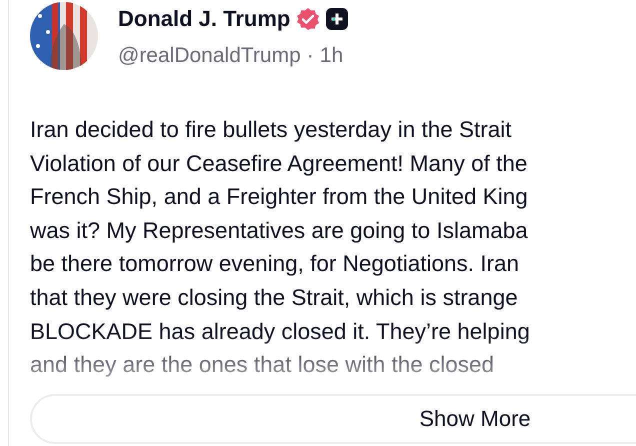  What do you see at coordinates (275, 264) in the screenshot?
I see `post-text-line: be there tomorrow evening, for Negotiations. Iran` at bounding box center [275, 264].